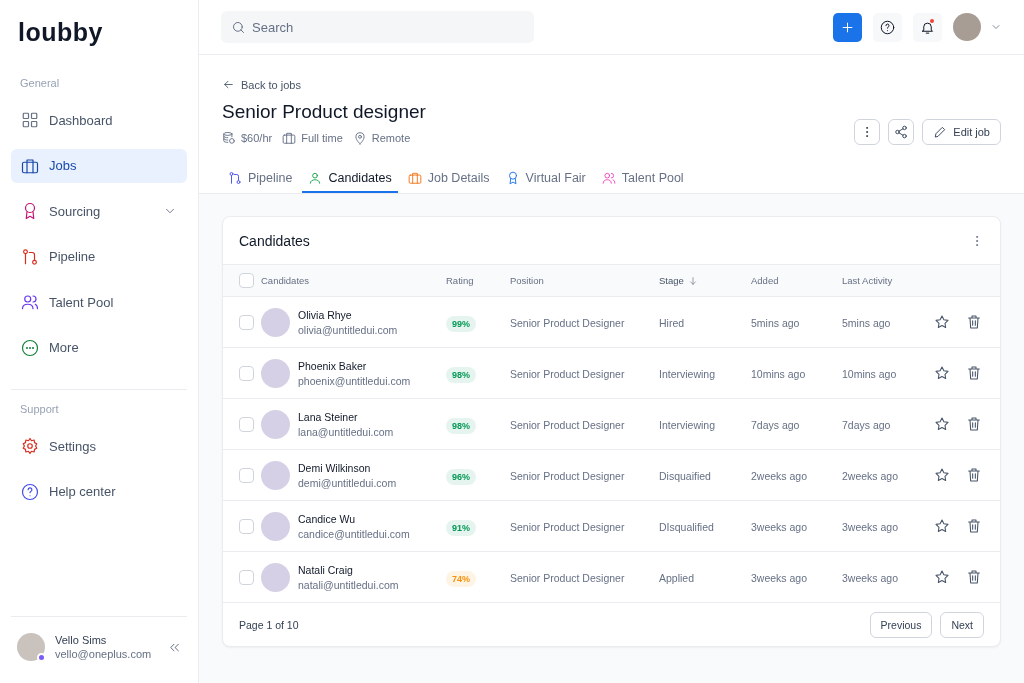 This screenshot has width=1024, height=683. I want to click on candidate-name: Demi Wilkinson, so click(335, 467).